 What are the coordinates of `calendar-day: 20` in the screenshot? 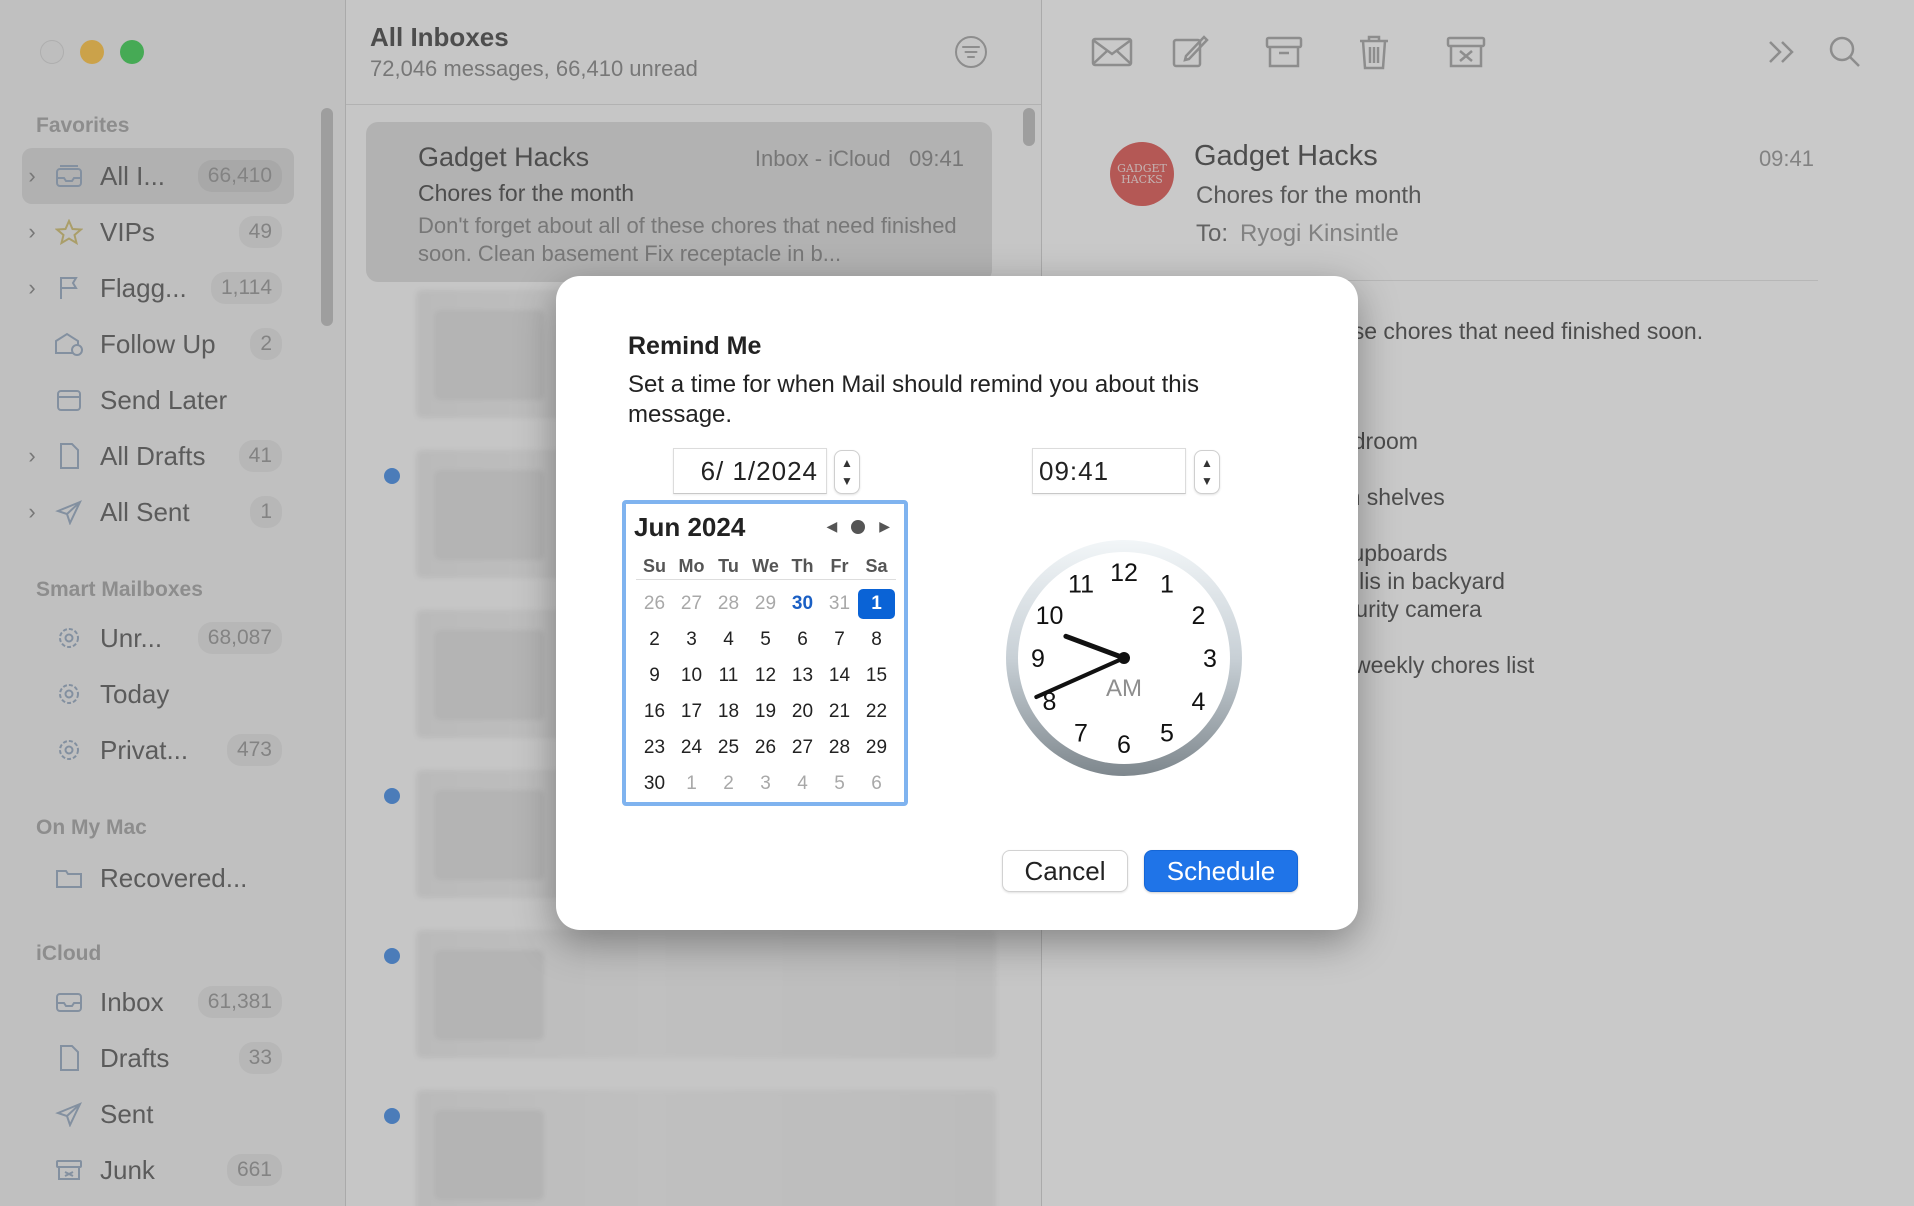 It's located at (802, 712).